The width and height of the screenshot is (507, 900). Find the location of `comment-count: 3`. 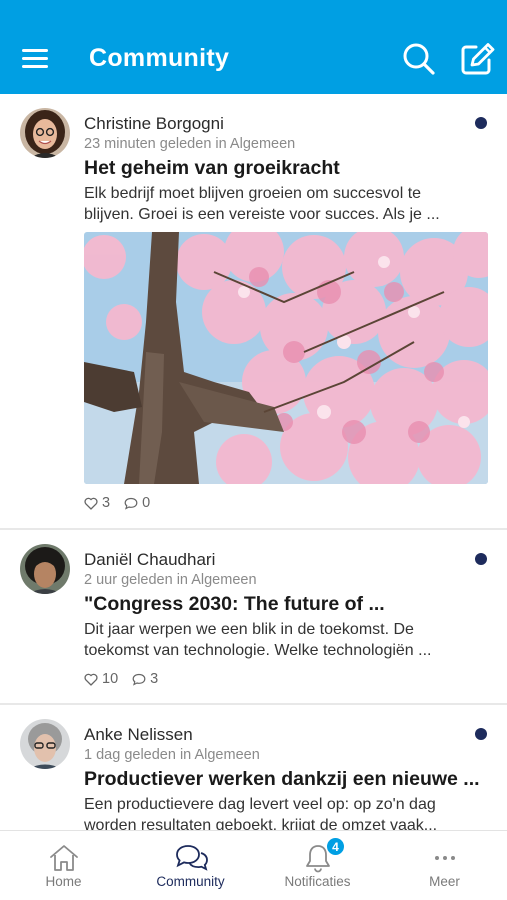

comment-count: 3 is located at coordinates (154, 679).